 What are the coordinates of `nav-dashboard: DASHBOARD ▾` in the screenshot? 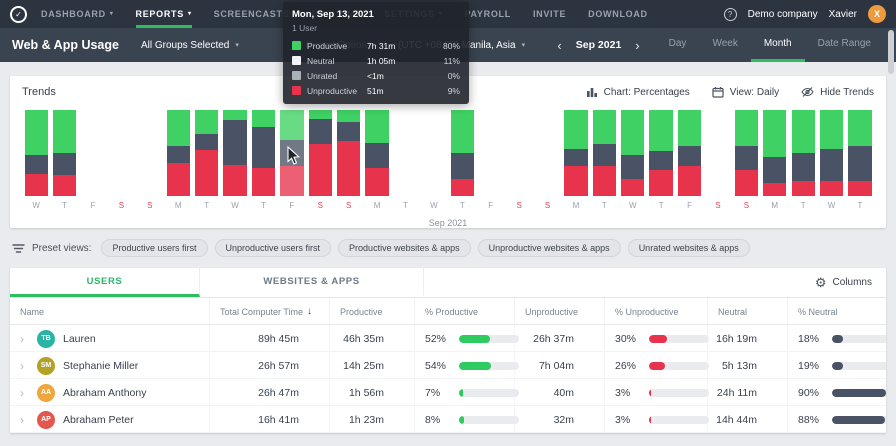 It's located at (77, 14).